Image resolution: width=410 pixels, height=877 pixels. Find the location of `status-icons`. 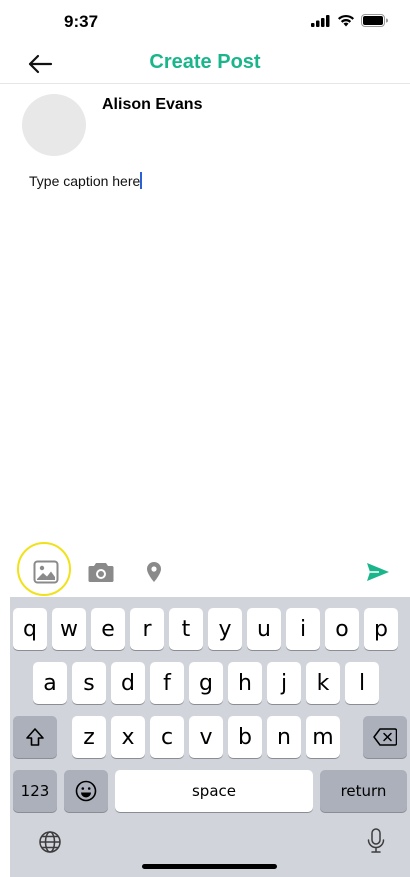

status-icons is located at coordinates (349, 20).